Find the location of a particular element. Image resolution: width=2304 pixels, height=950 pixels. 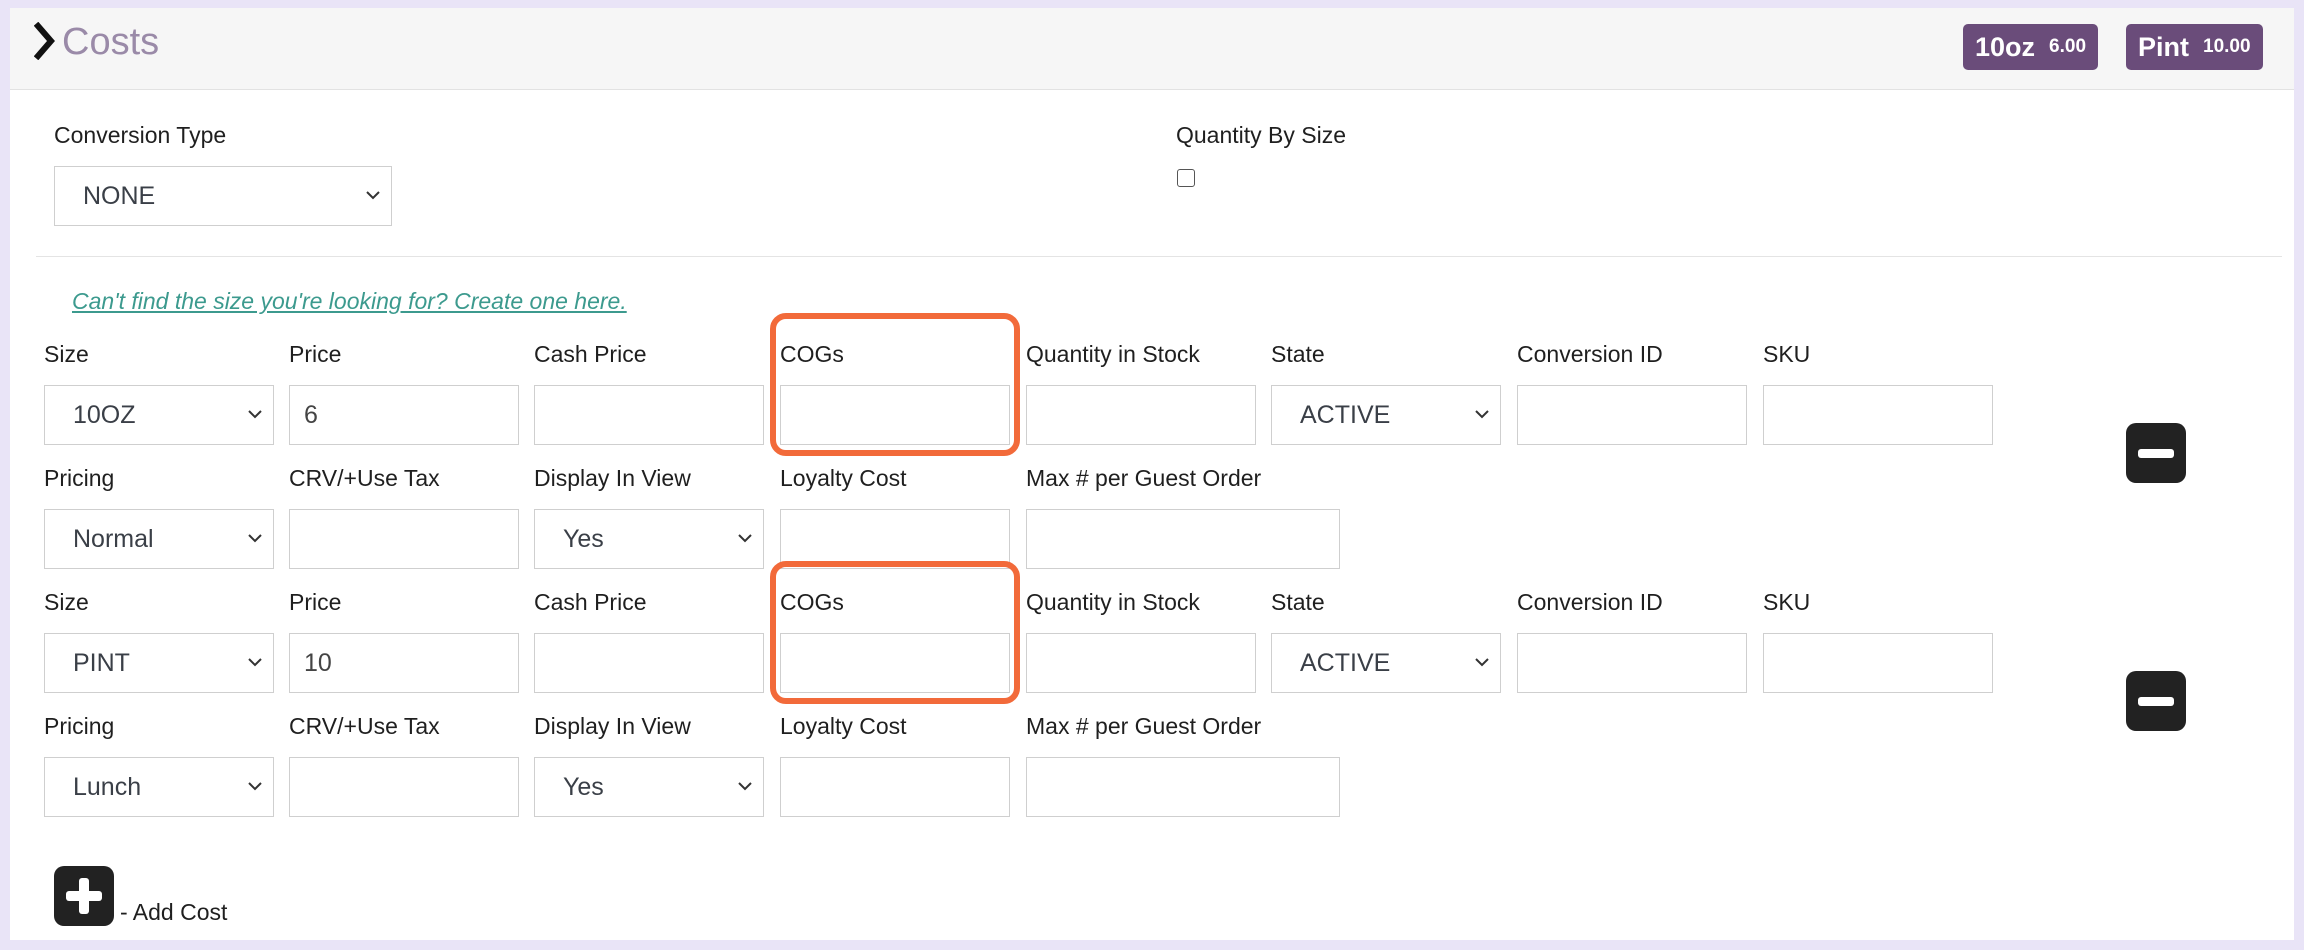

quantity-by-size-label: Quantity By Size is located at coordinates (1261, 135).